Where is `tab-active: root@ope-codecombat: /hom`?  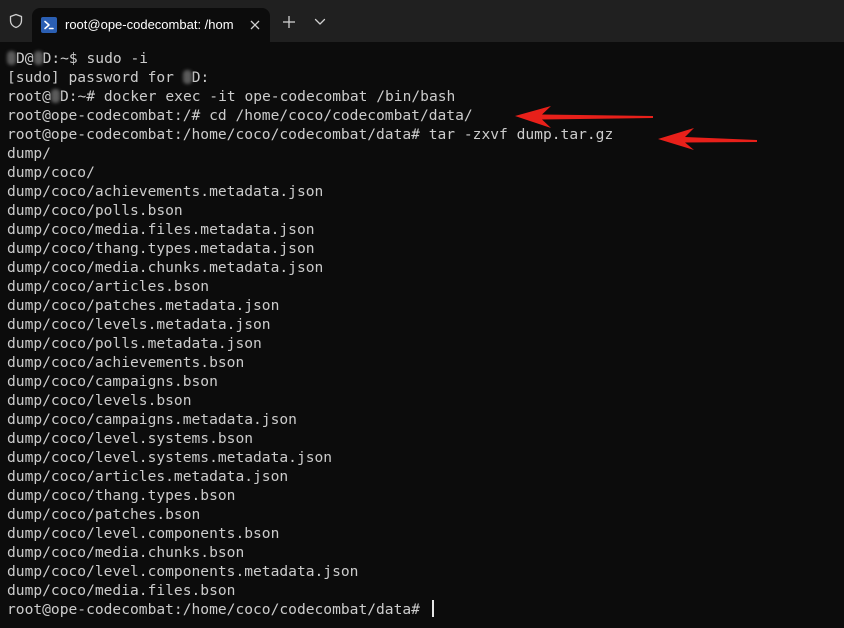
tab-active: root@ope-codecombat: /hom is located at coordinates (151, 25).